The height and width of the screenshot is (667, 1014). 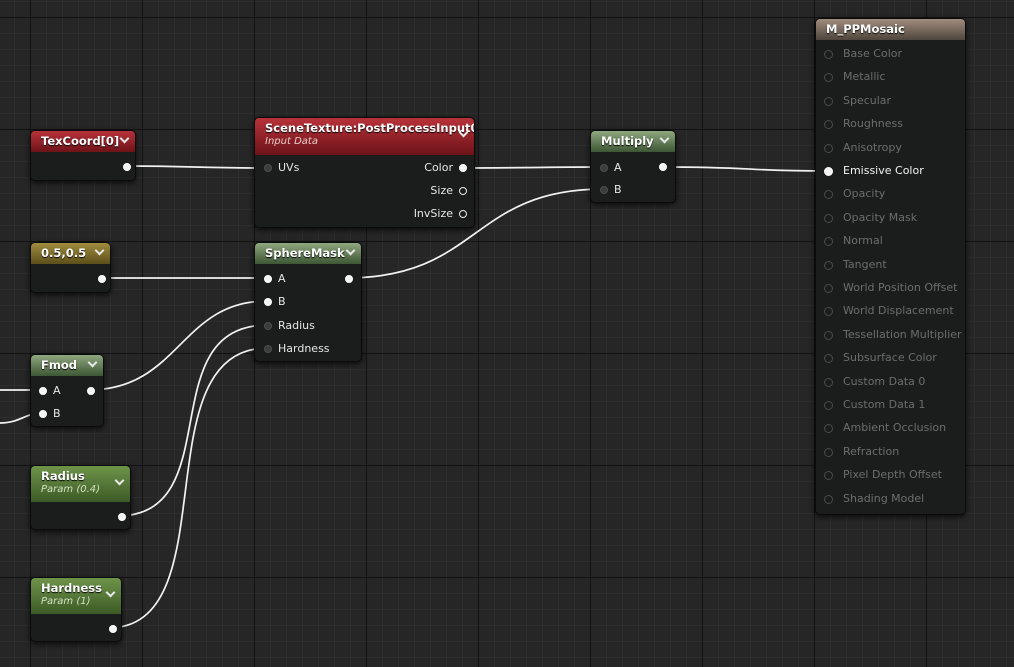 I want to click on material-input-label: Refraction, so click(x=871, y=451).